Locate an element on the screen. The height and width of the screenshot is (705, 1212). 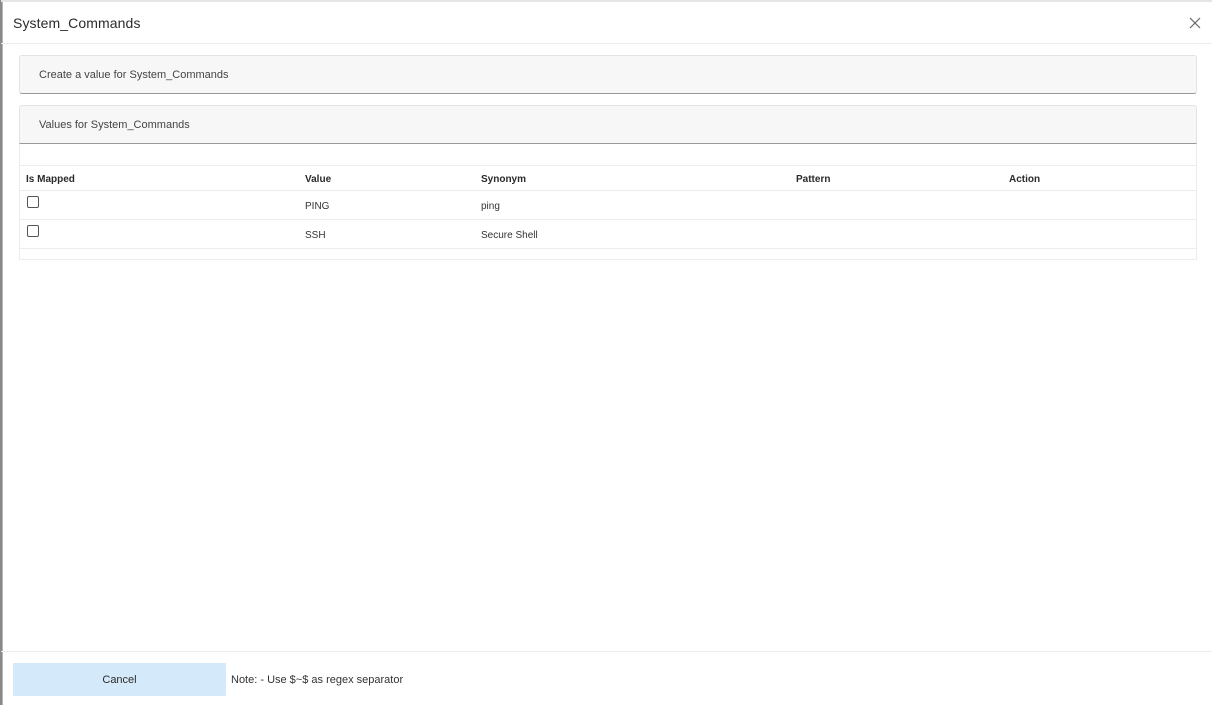
cancel-button: Cancel is located at coordinates (119, 679).